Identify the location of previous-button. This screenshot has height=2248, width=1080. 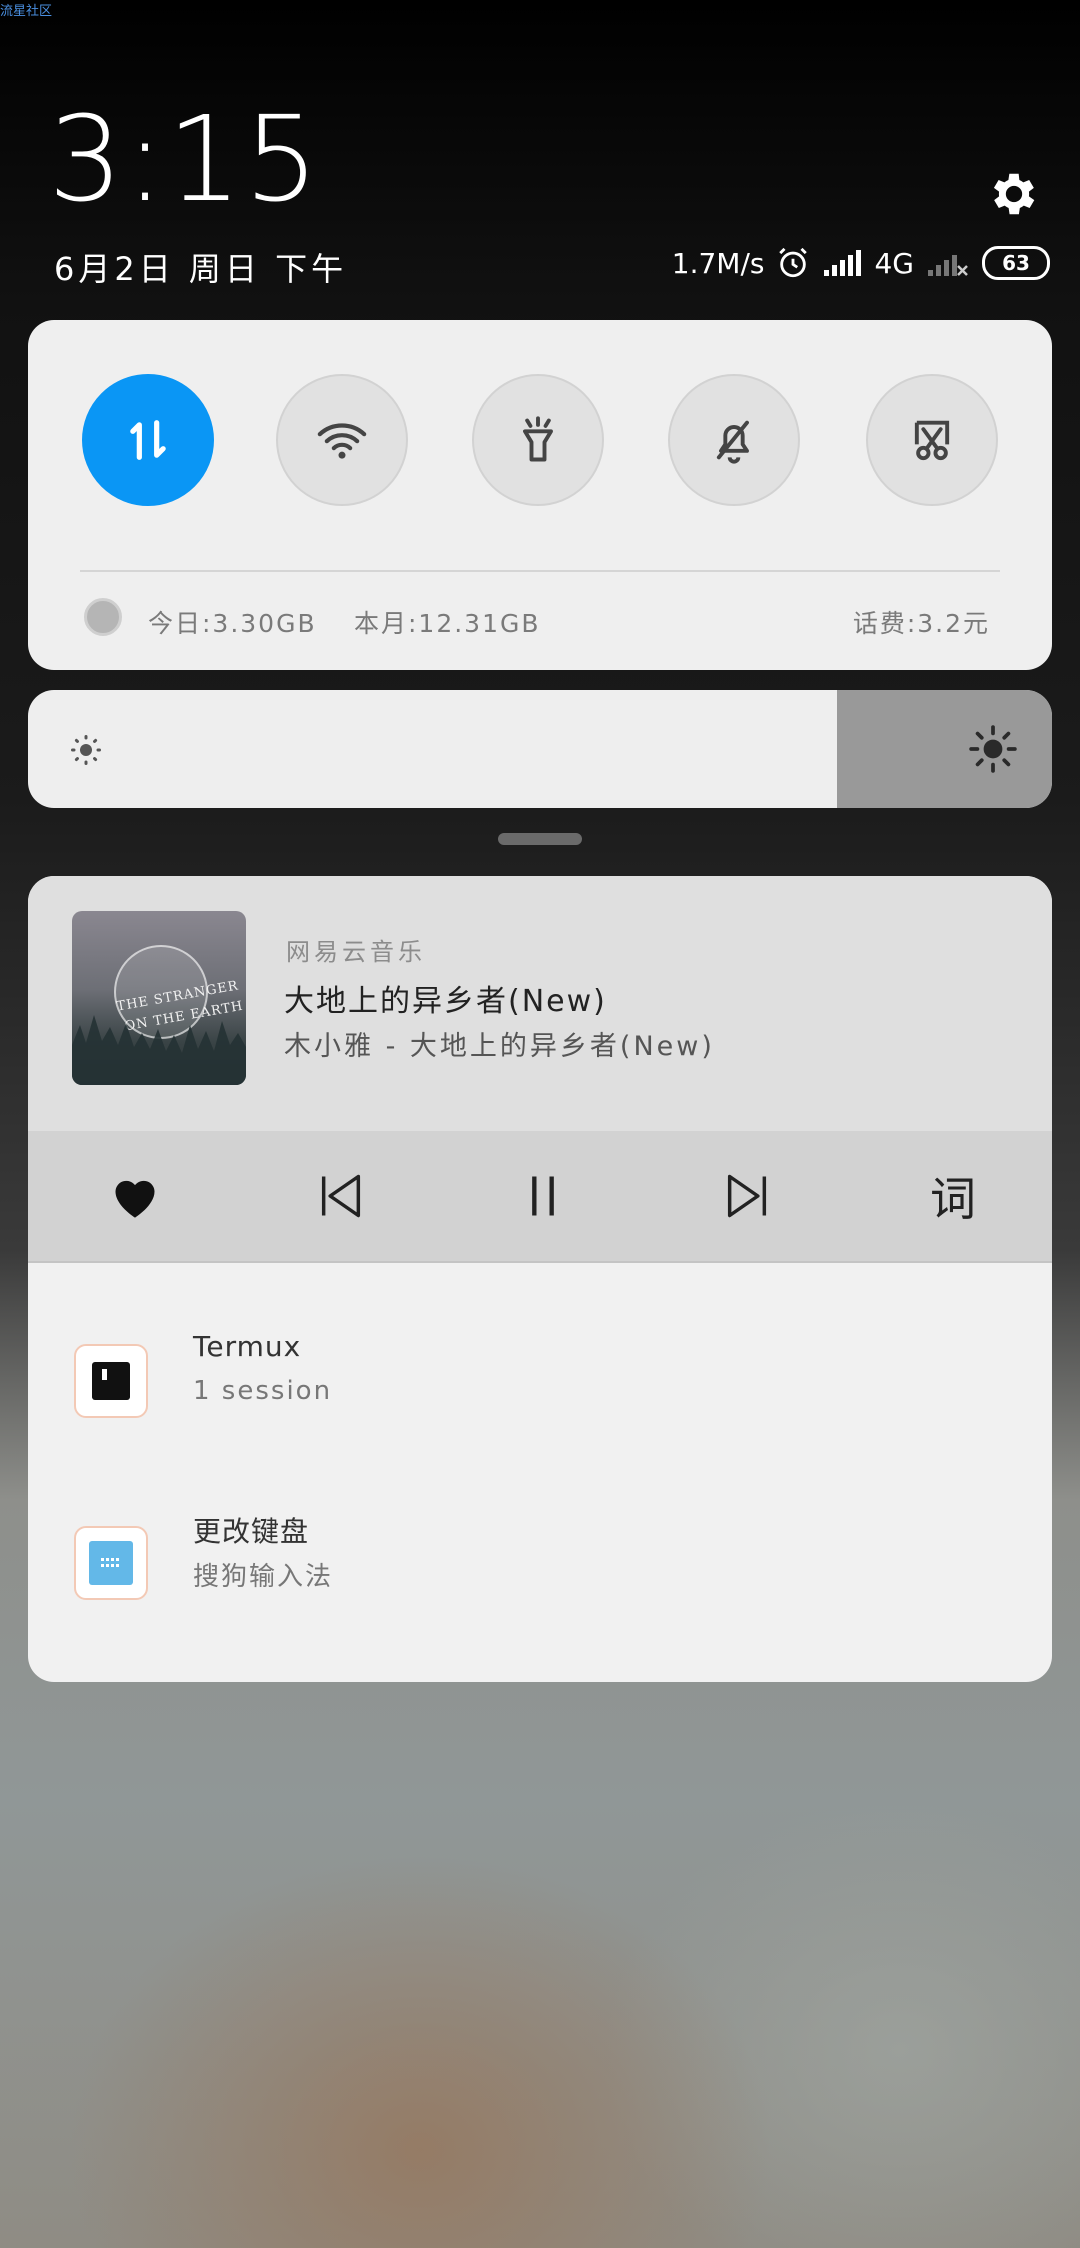
(341, 1196).